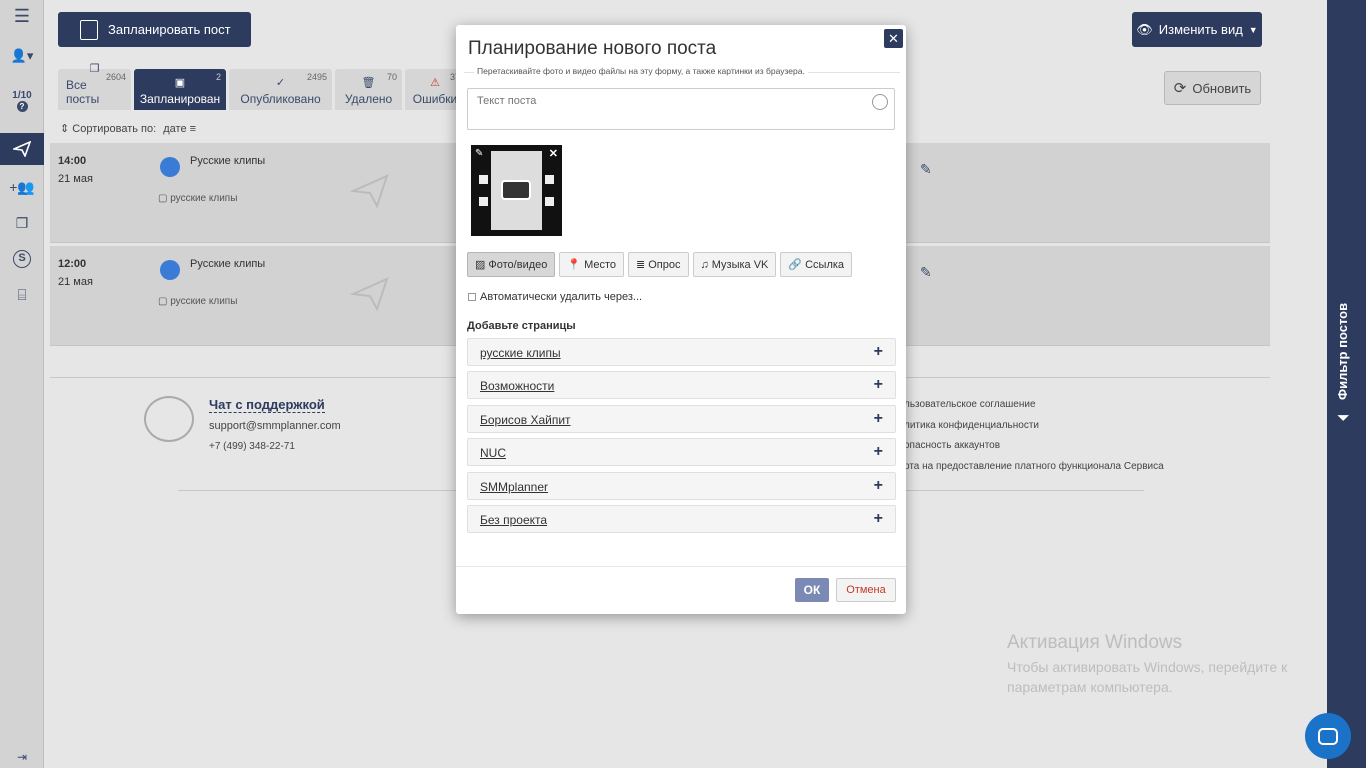 This screenshot has width=1366, height=768. I want to click on remove-media-icon: ✕, so click(553, 153).